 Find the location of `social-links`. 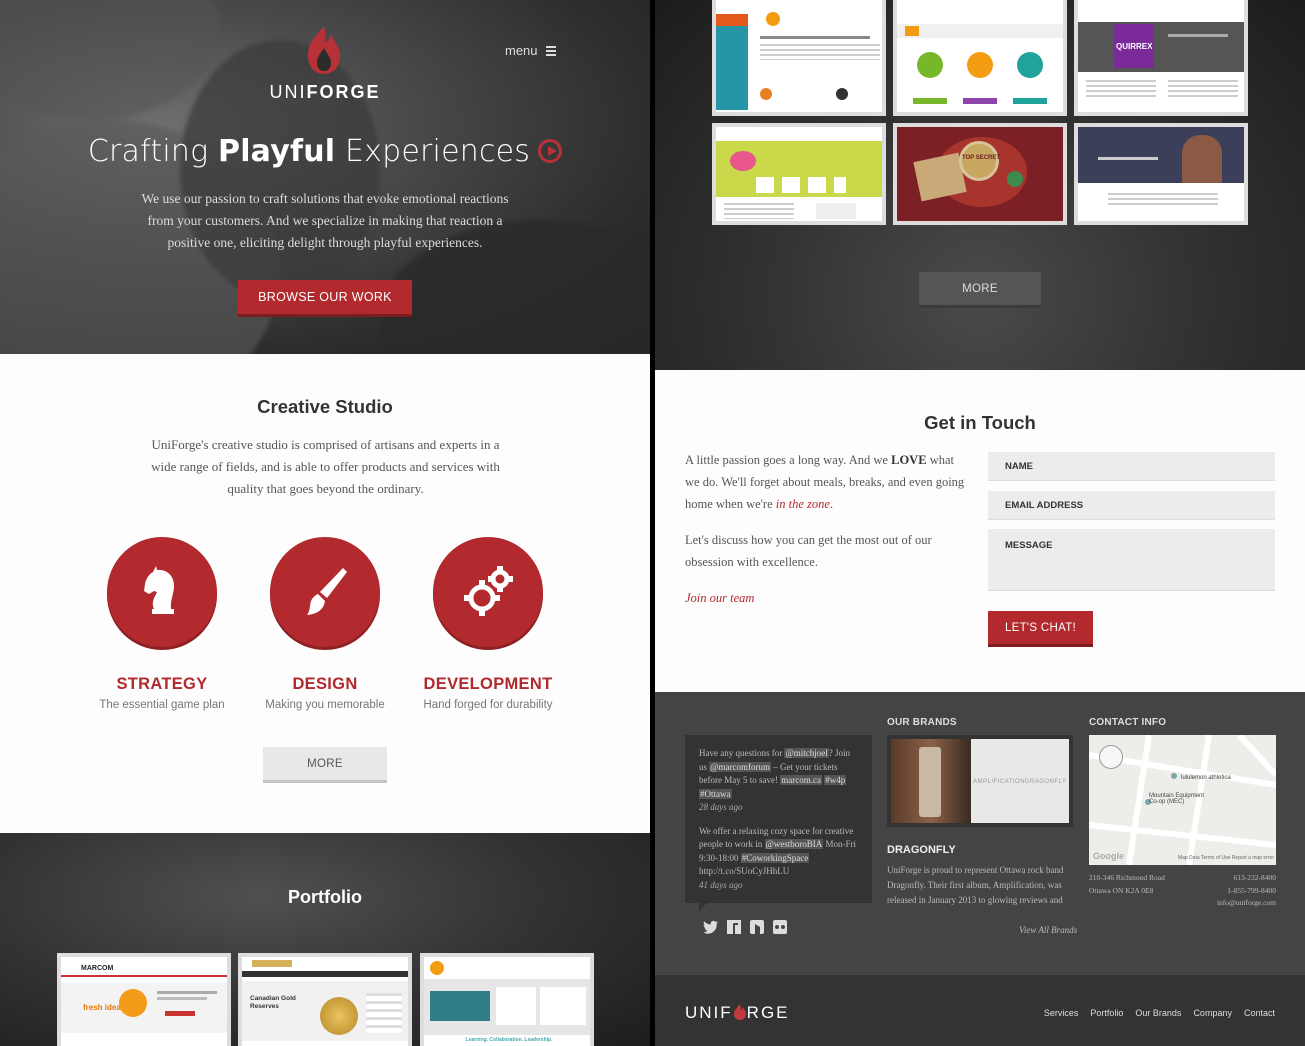

social-links is located at coordinates (745, 929).